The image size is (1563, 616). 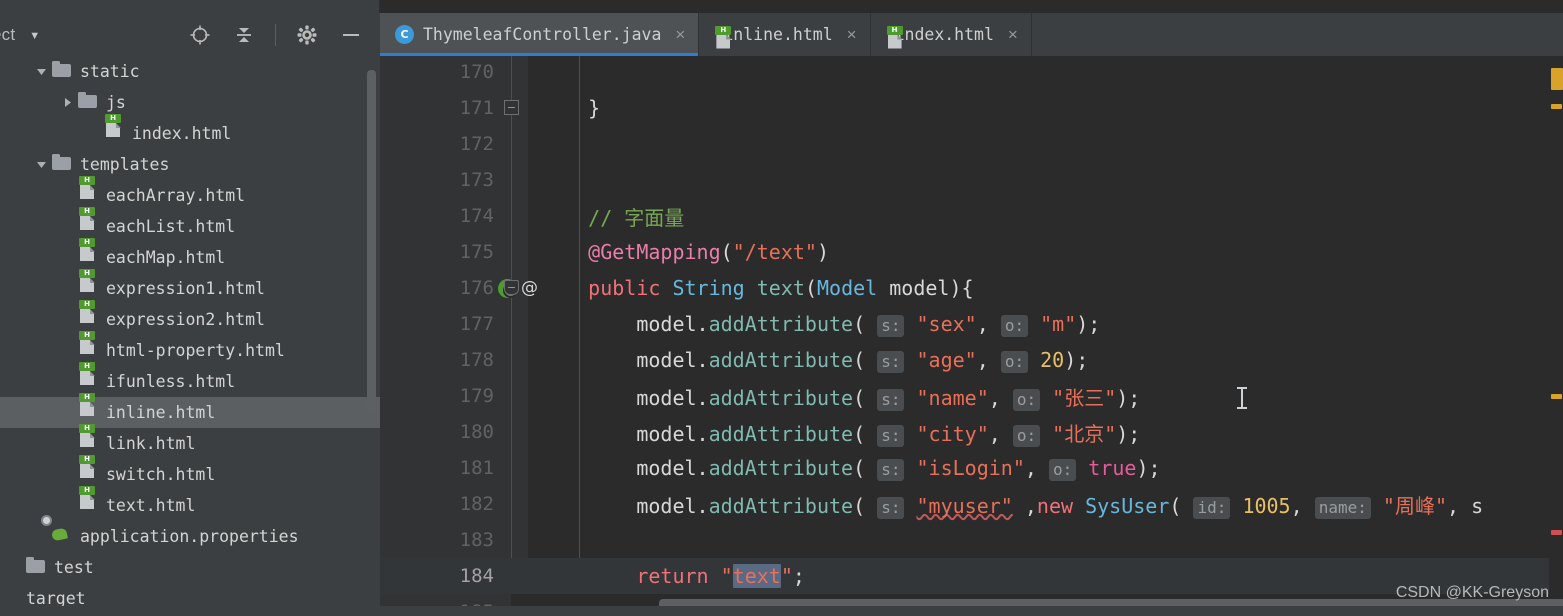 I want to click on tree-item-expression2-html: Hexpression2.html, so click(x=190, y=317).